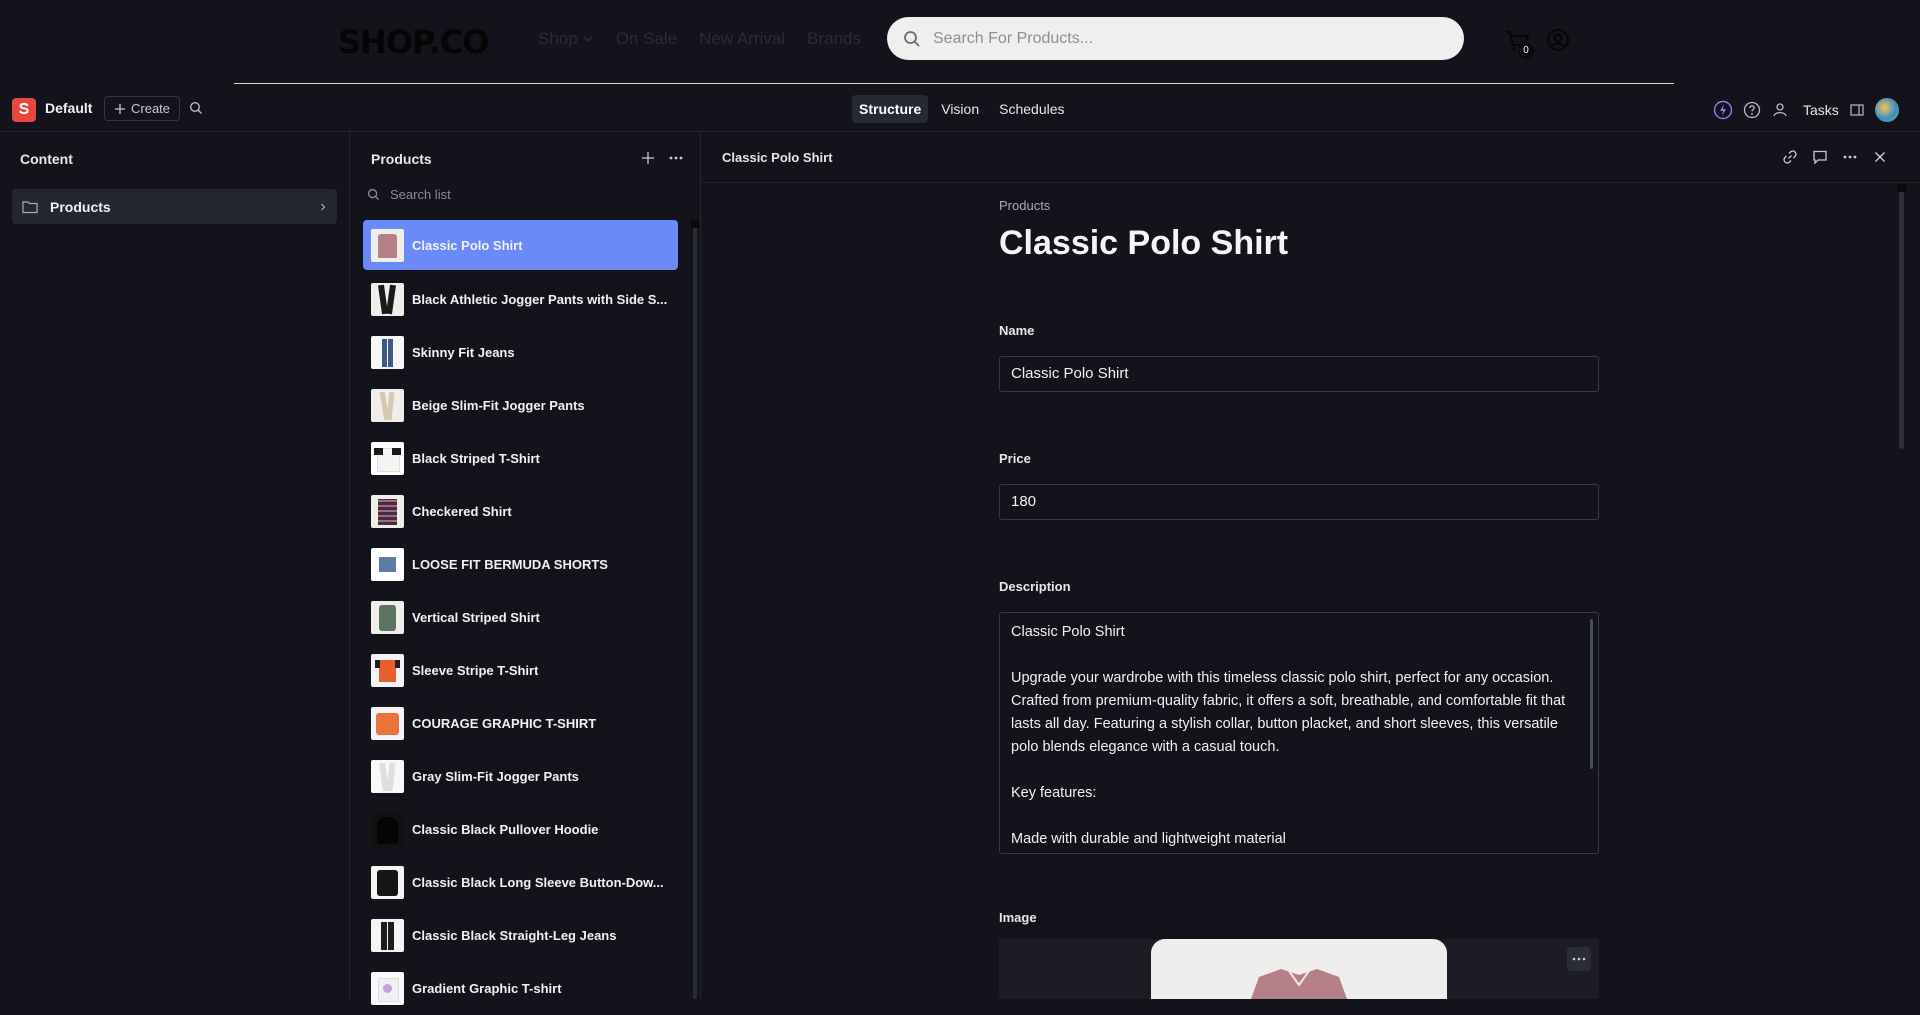 This screenshot has width=1920, height=1015. I want to click on list-item-name: Vertical Striped Shirt, so click(476, 617).